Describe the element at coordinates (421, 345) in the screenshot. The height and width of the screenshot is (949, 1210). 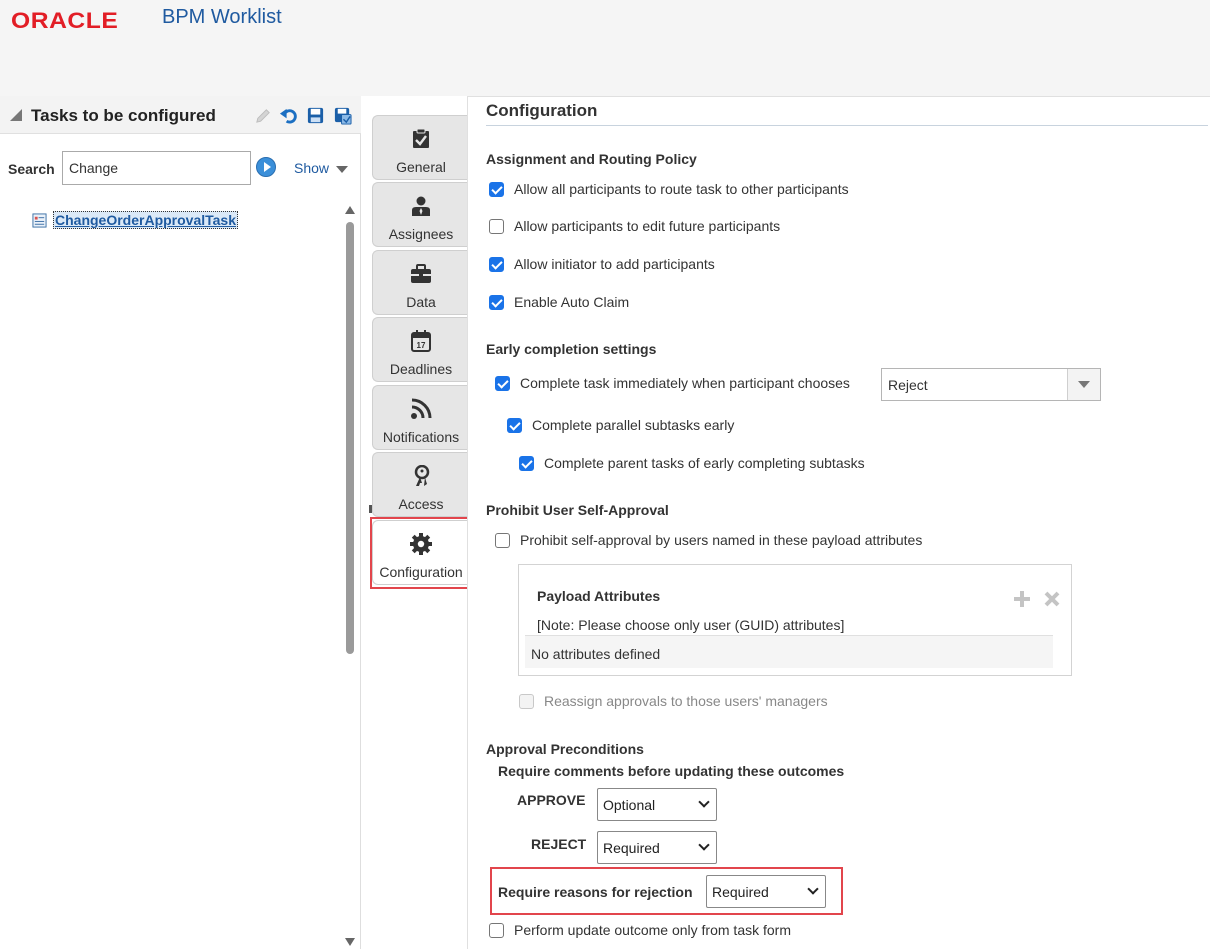
I see `calendar-day: 17` at that location.